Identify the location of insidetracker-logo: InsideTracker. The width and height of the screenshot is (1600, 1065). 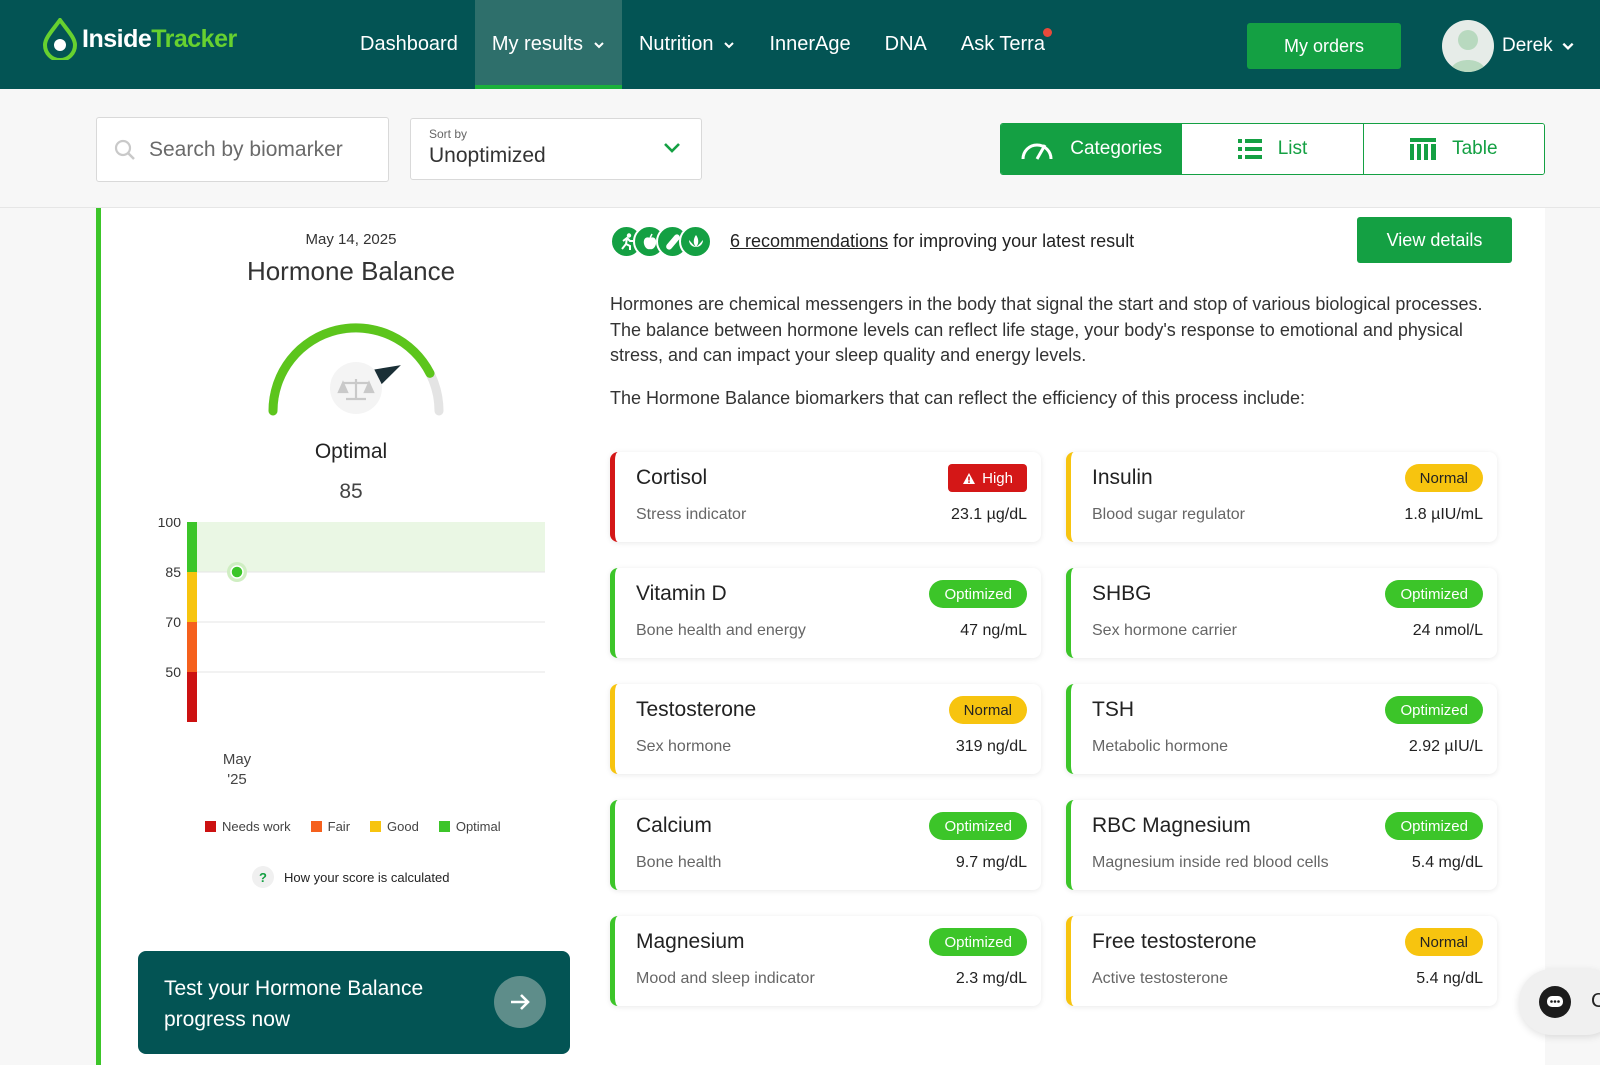
(139, 39).